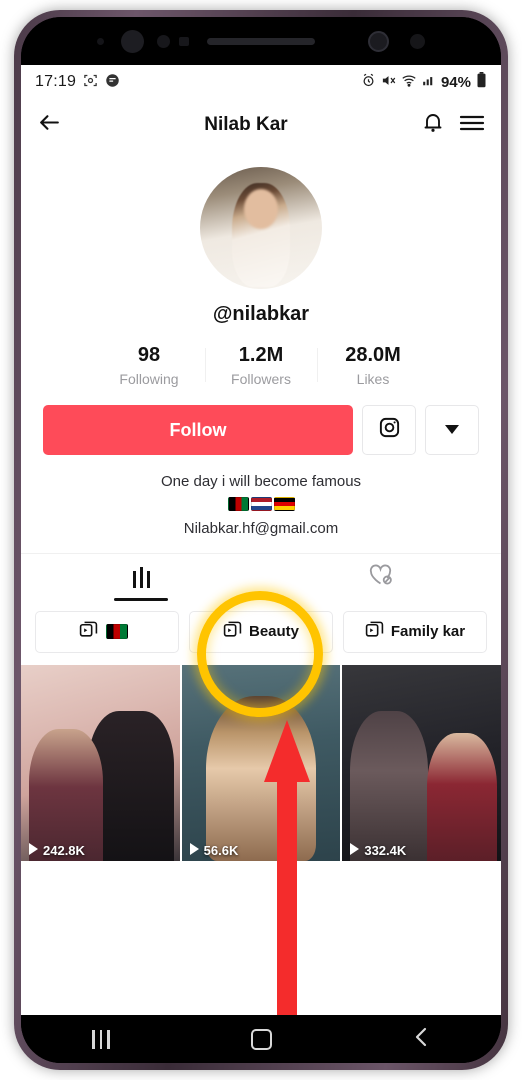 The image size is (522, 1080). What do you see at coordinates (429, 82) in the screenshot?
I see `signal-icon` at bounding box center [429, 82].